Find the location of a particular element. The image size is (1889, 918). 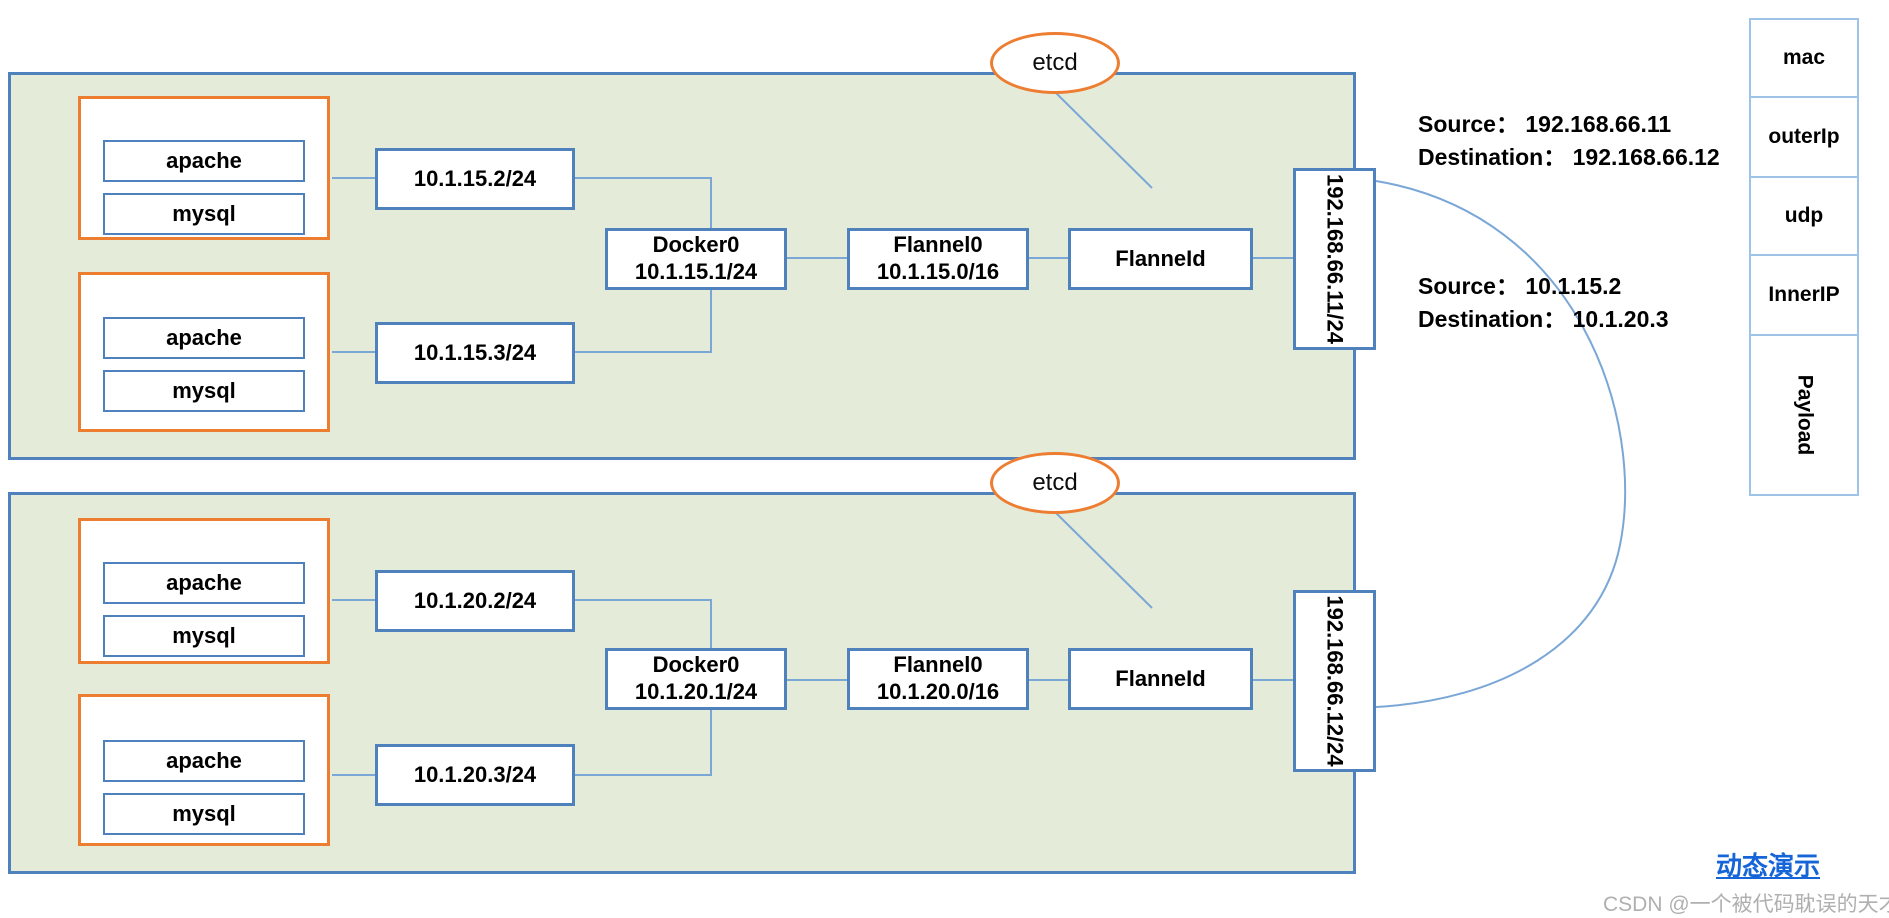

container-ip-10-1-20-2: 10.1.20.2/24 is located at coordinates (475, 601).